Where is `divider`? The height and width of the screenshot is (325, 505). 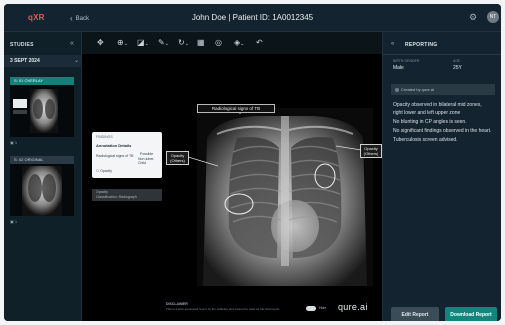 divider is located at coordinates (442, 54).